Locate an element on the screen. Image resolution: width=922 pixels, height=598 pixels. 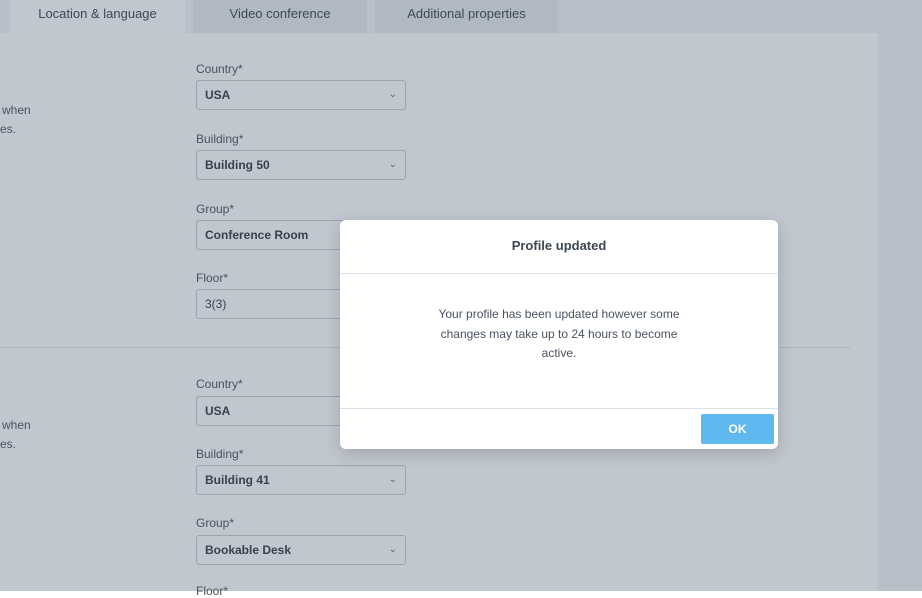
dialog-message-line: active. is located at coordinates (559, 353).